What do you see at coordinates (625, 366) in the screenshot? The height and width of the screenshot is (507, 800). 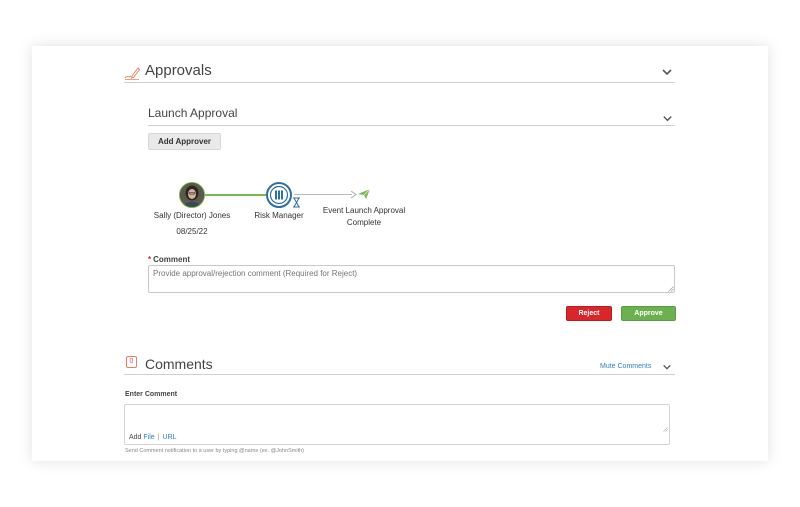 I see `mute-comments-link: Mute Comments` at bounding box center [625, 366].